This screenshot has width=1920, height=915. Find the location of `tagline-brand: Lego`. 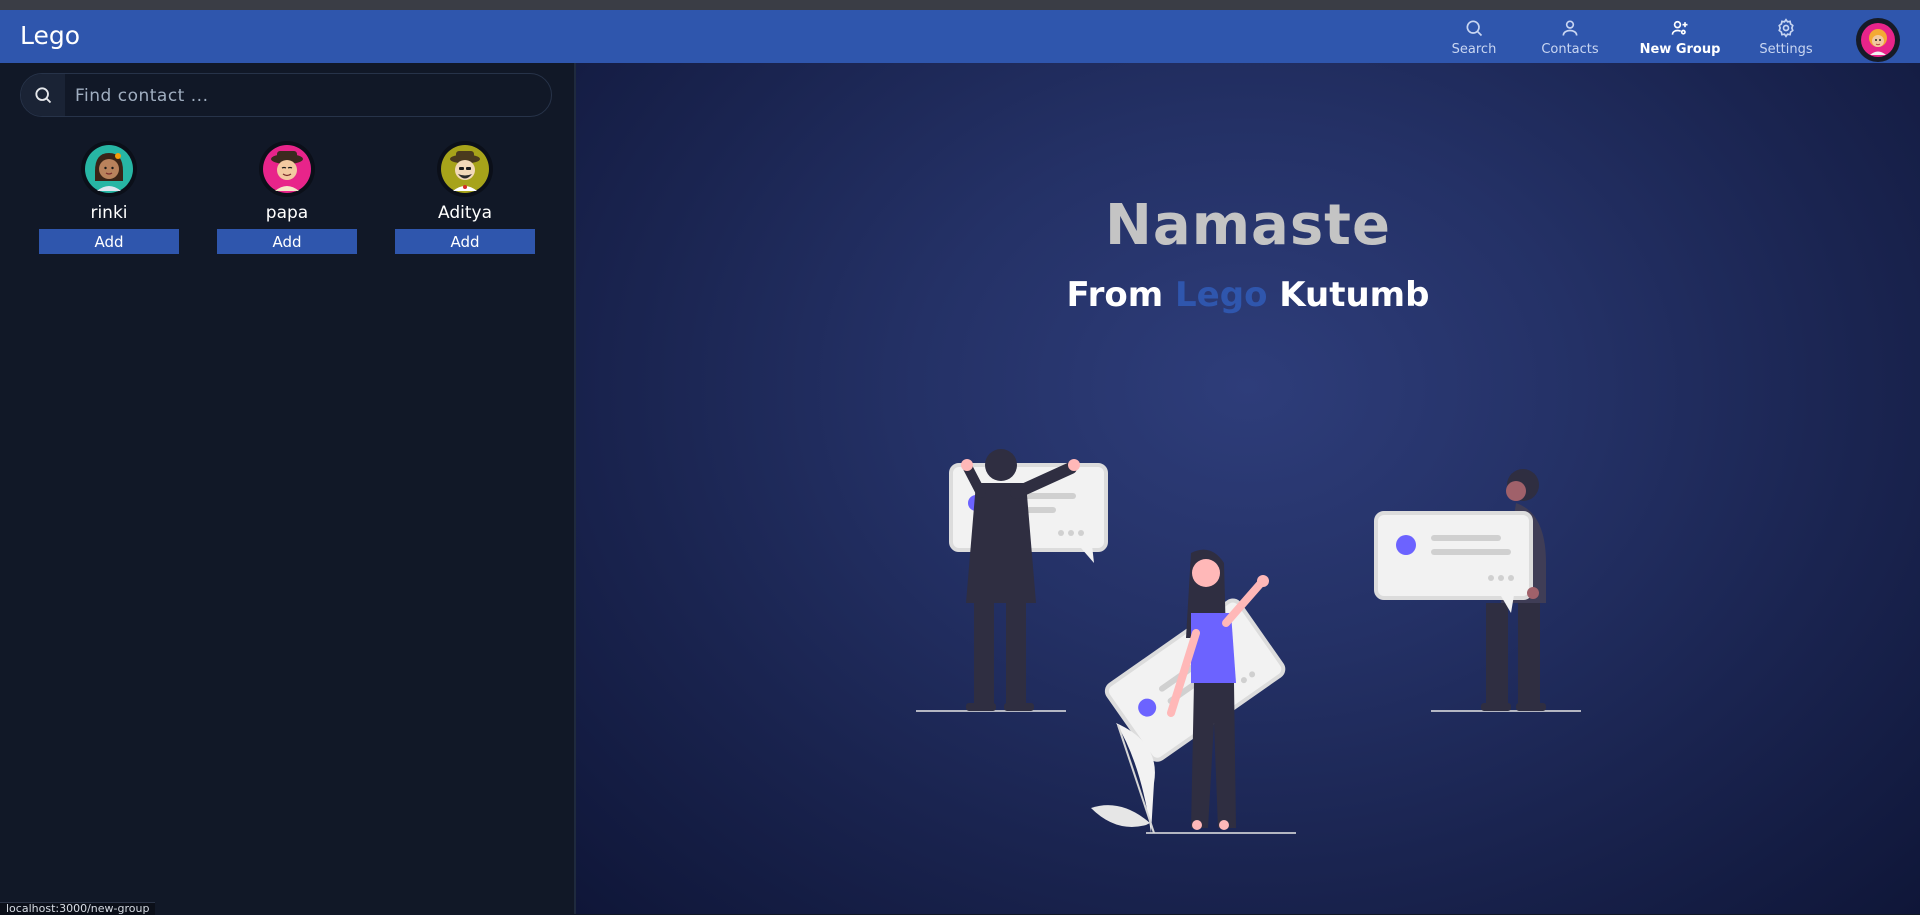

tagline-brand: Lego is located at coordinates (1221, 295).